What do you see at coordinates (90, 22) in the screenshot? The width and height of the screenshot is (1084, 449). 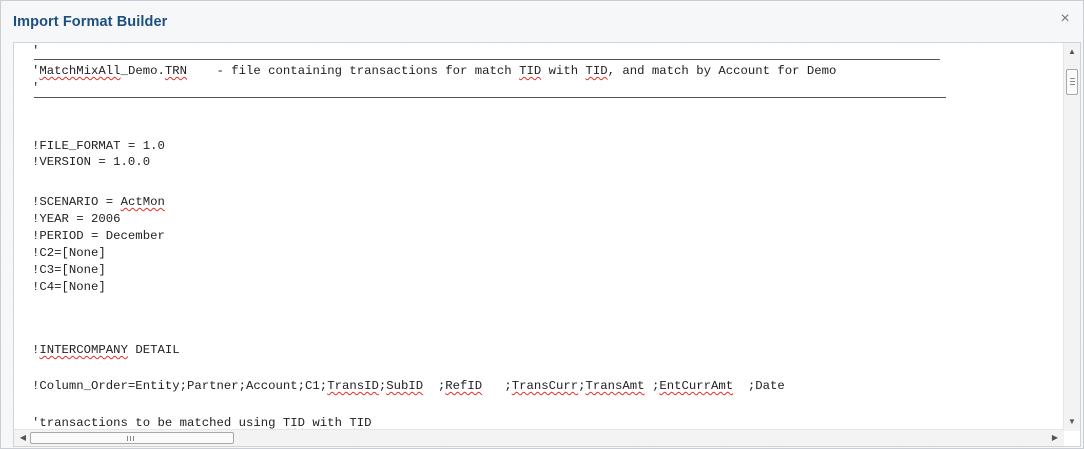 I see `dialog-title: Import Format Builder` at bounding box center [90, 22].